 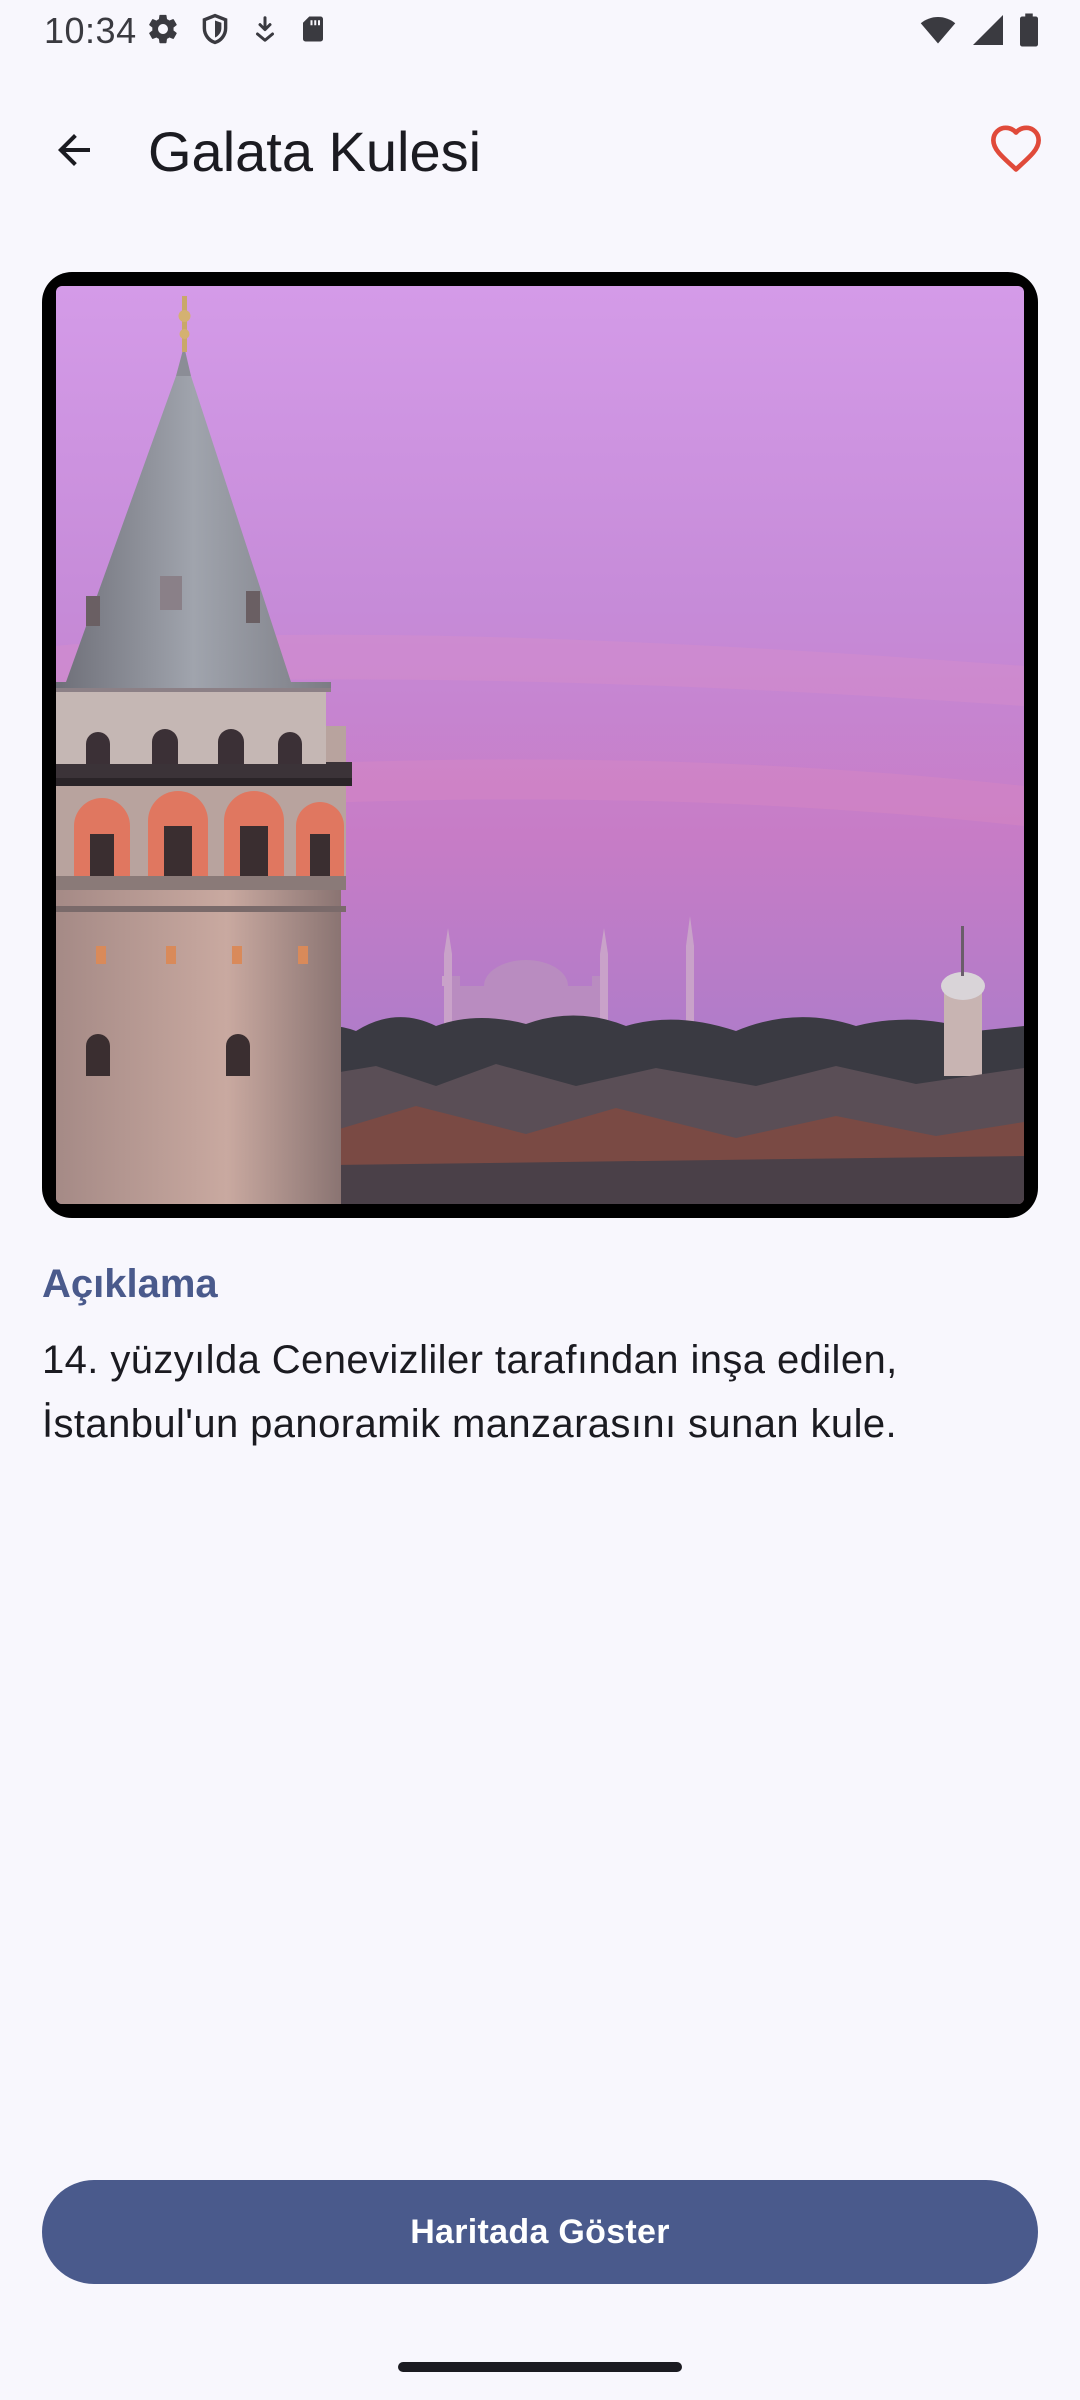 I want to click on download-icon, so click(x=265, y=29).